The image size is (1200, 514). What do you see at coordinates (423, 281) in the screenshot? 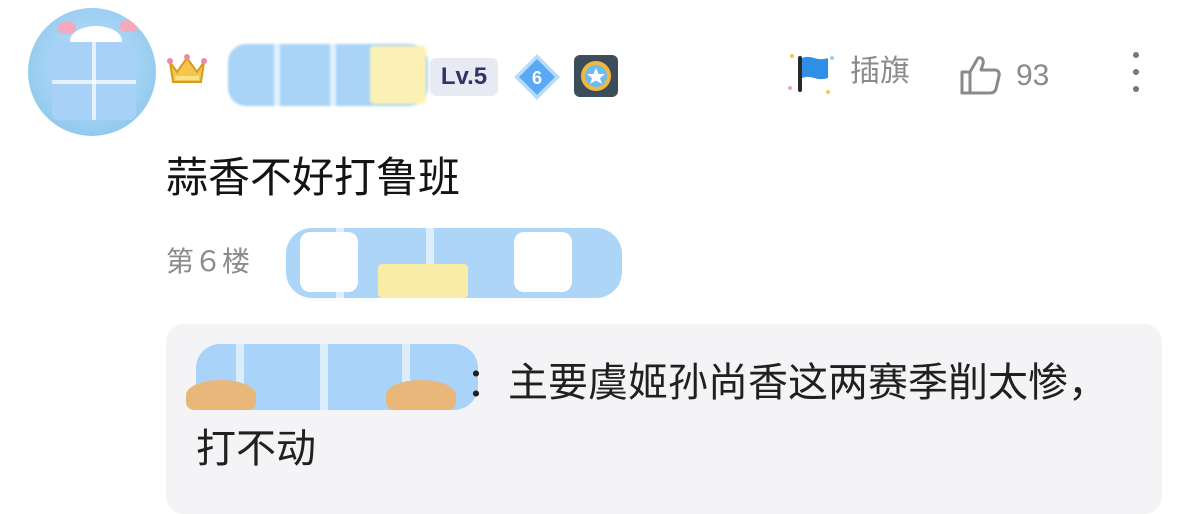
I see `badge-cookie` at bounding box center [423, 281].